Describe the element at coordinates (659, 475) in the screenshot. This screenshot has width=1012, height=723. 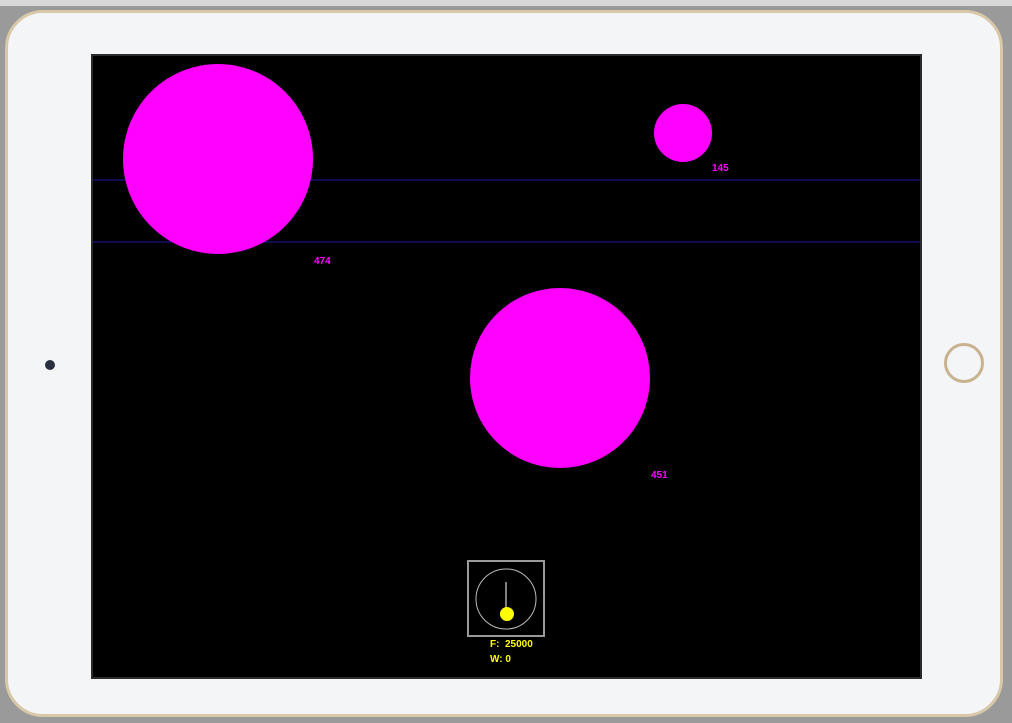
I see `blob-size-label: 451` at that location.